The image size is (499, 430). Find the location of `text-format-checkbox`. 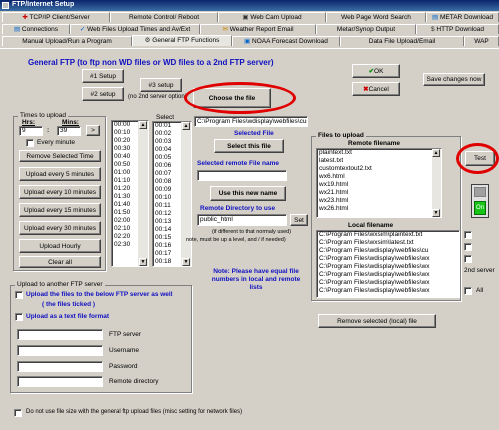

text-format-checkbox is located at coordinates (19, 317).